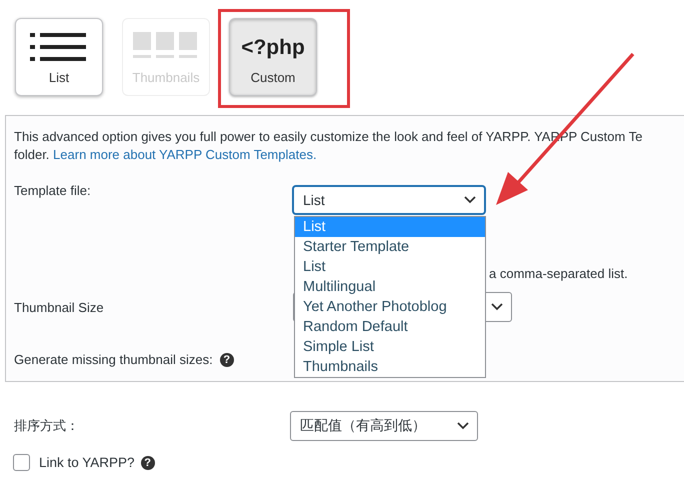  I want to click on field-label: Generate missing thumbnail sizes:, so click(113, 359).